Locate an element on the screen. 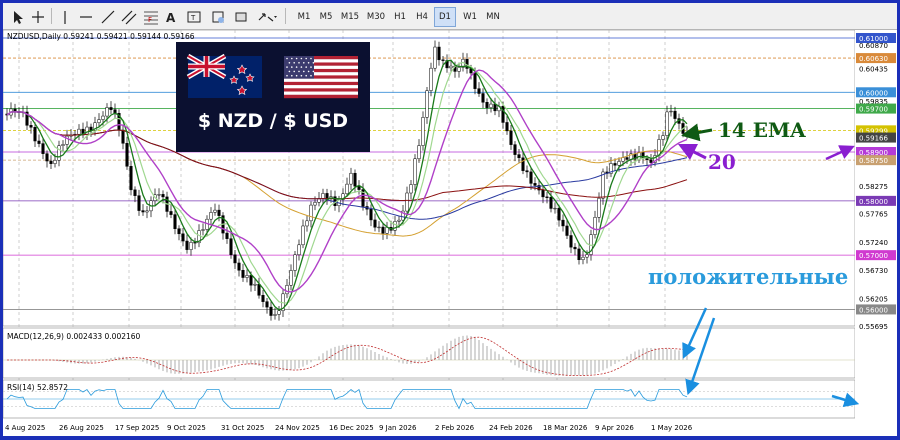 The width and height of the screenshot is (900, 440). text-label-icon: T is located at coordinates (194, 17).